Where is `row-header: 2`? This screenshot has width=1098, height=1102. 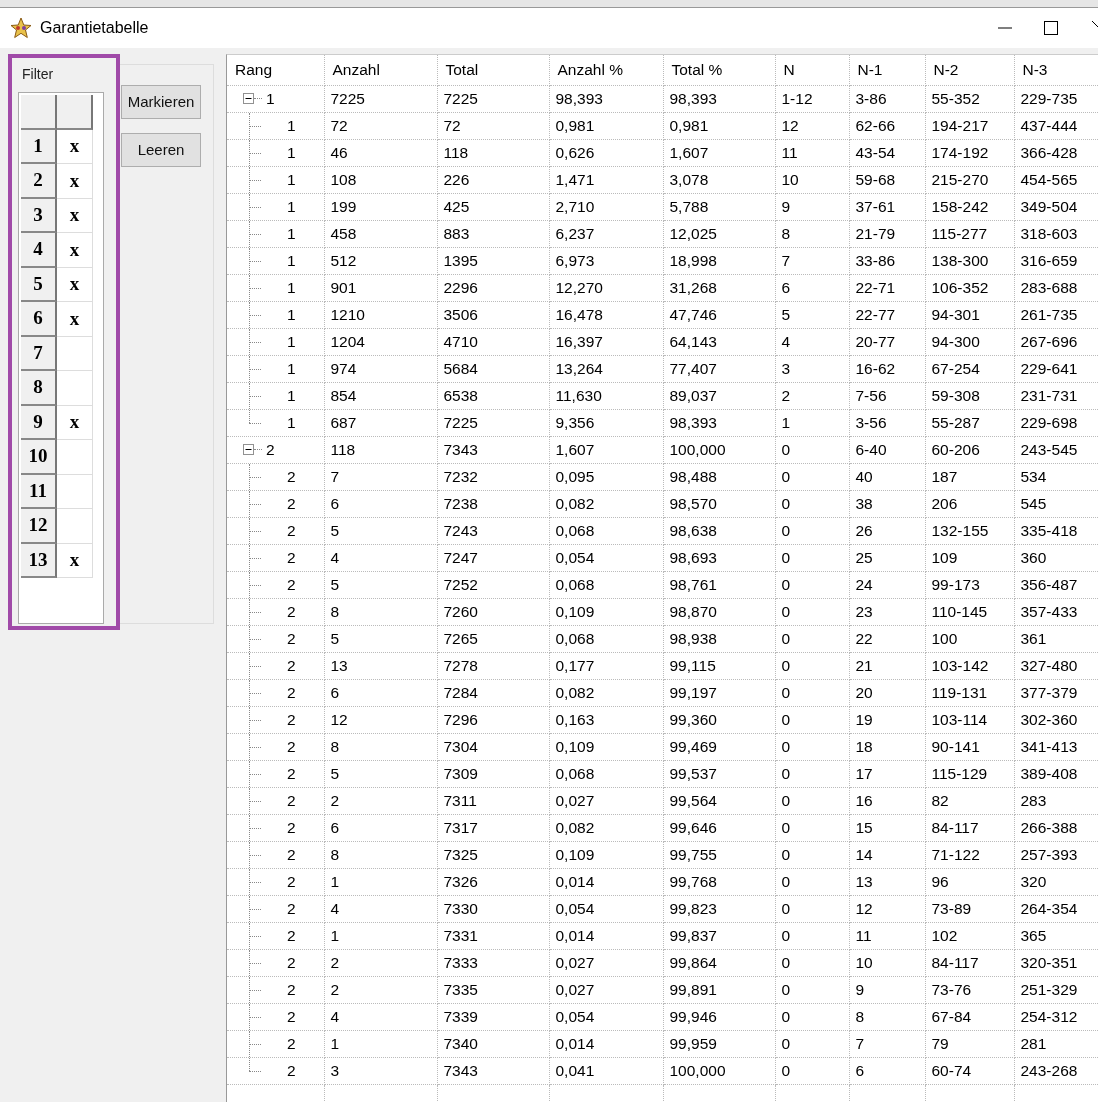 row-header: 2 is located at coordinates (39, 181).